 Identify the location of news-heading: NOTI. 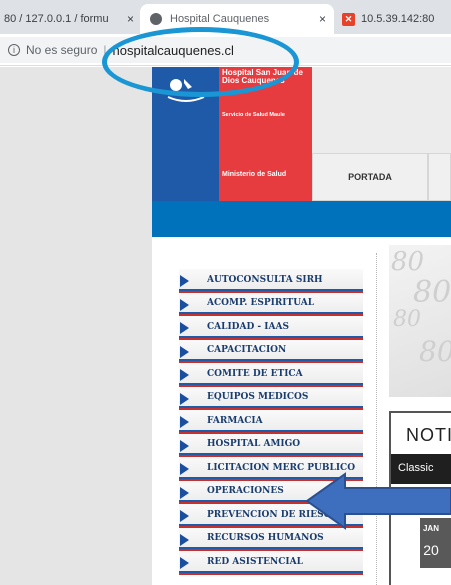
(428, 435).